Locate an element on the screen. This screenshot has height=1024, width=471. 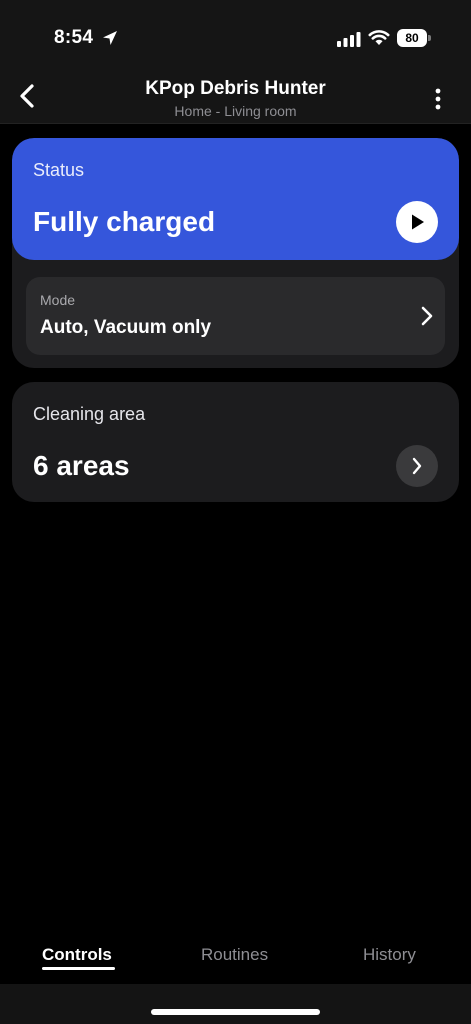
start-cleaning-button is located at coordinates (417, 222).